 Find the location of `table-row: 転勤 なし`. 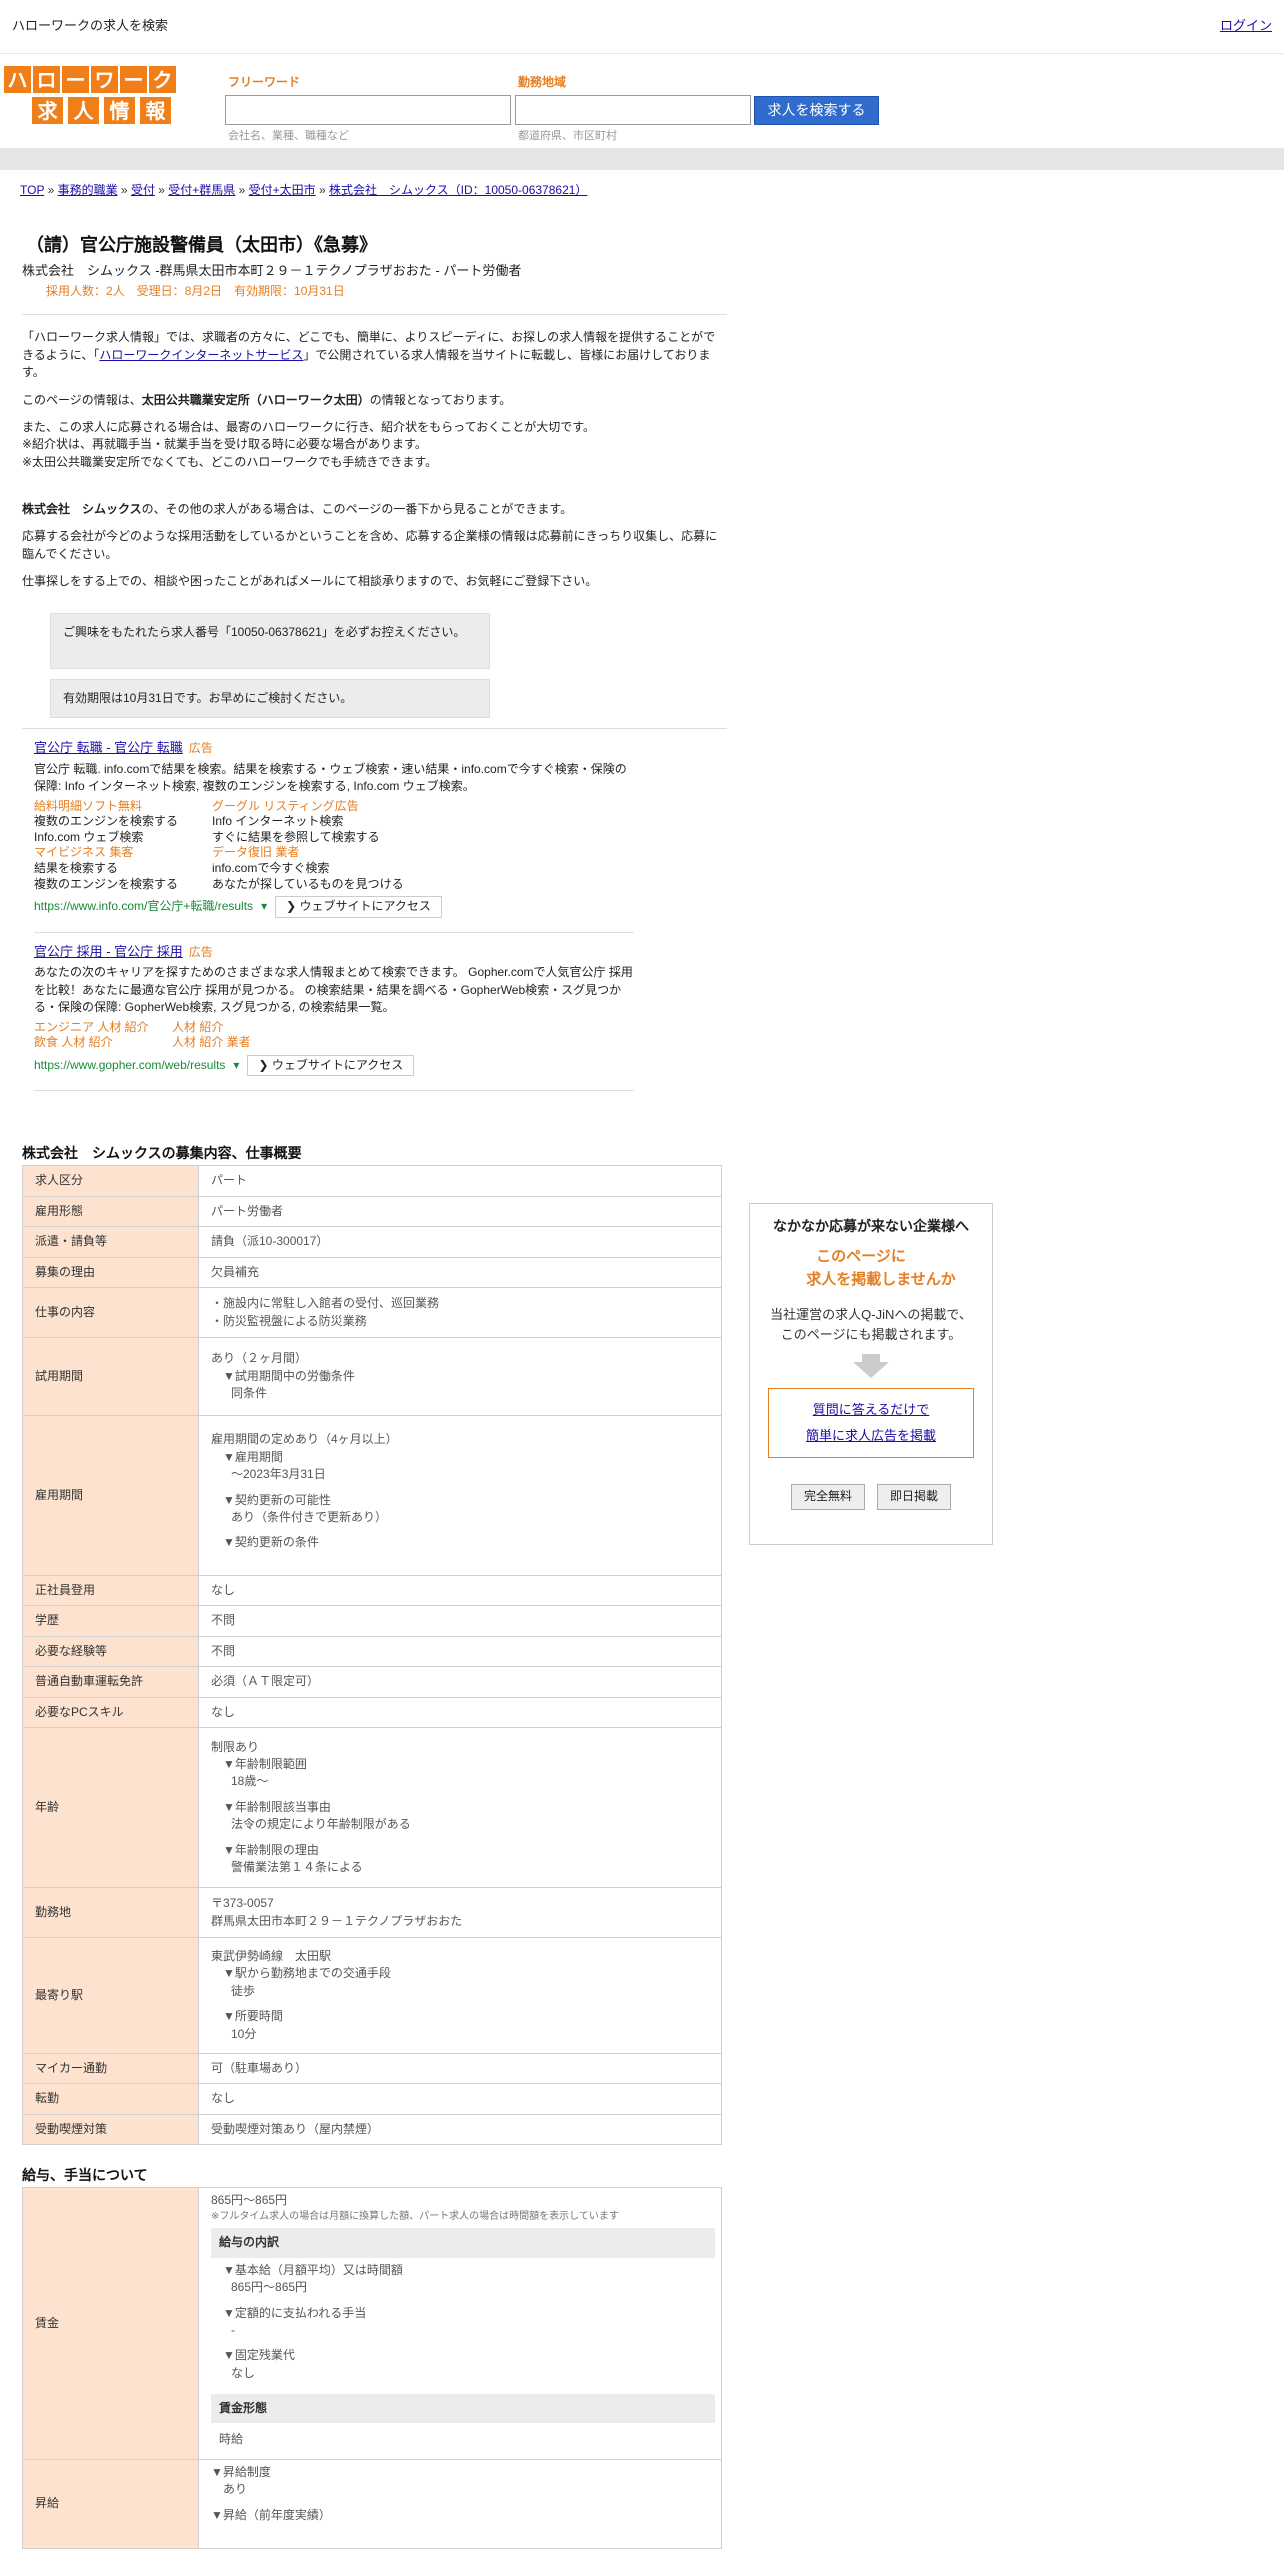

table-row: 転勤 なし is located at coordinates (372, 2099).